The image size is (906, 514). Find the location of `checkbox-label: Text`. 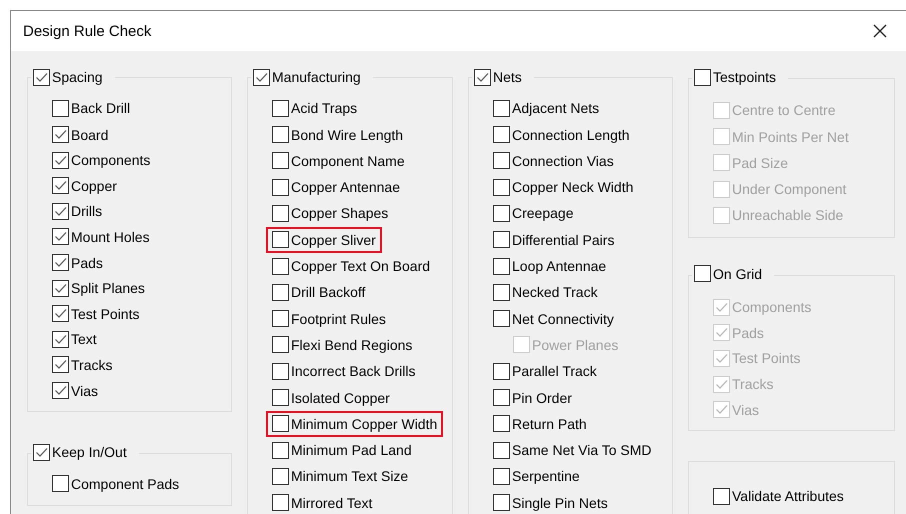

checkbox-label: Text is located at coordinates (84, 339).